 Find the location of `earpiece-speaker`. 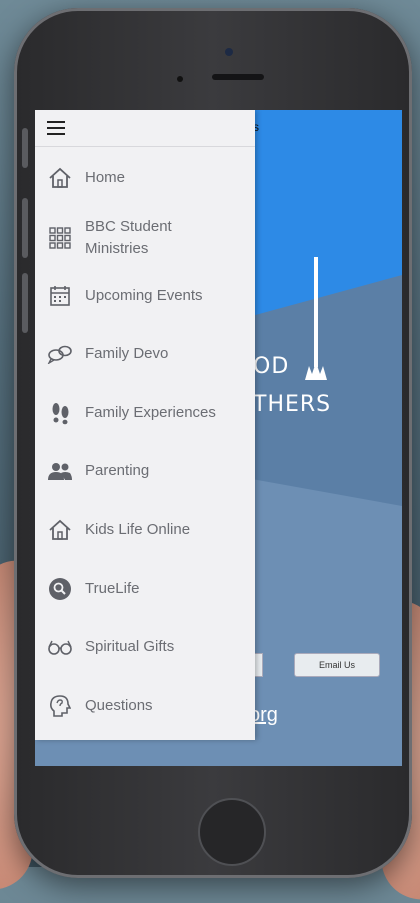

earpiece-speaker is located at coordinates (238, 77).